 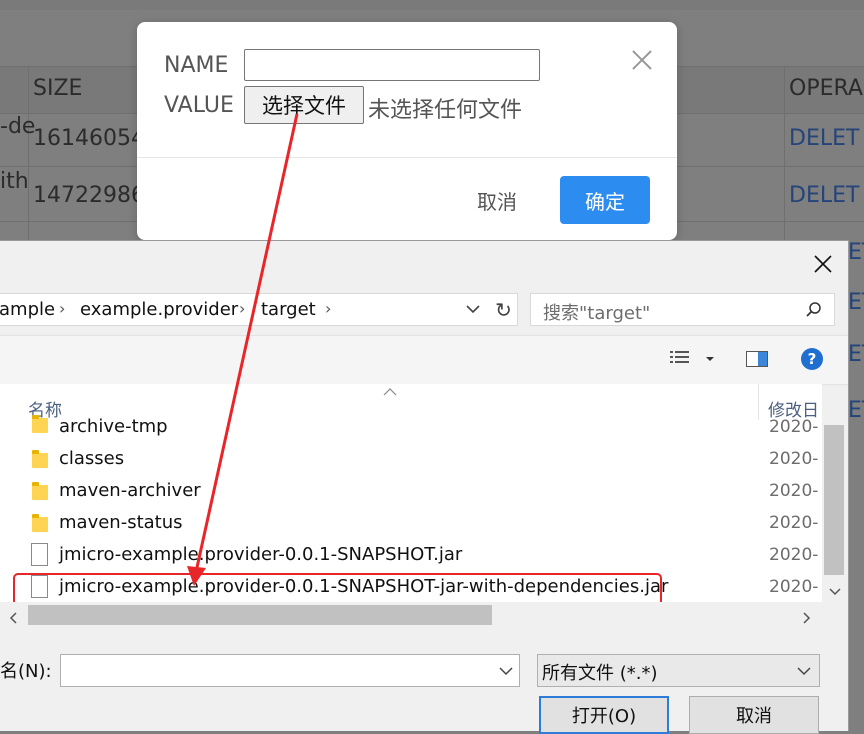 I want to click on list-item: maven-status, so click(x=379, y=524).